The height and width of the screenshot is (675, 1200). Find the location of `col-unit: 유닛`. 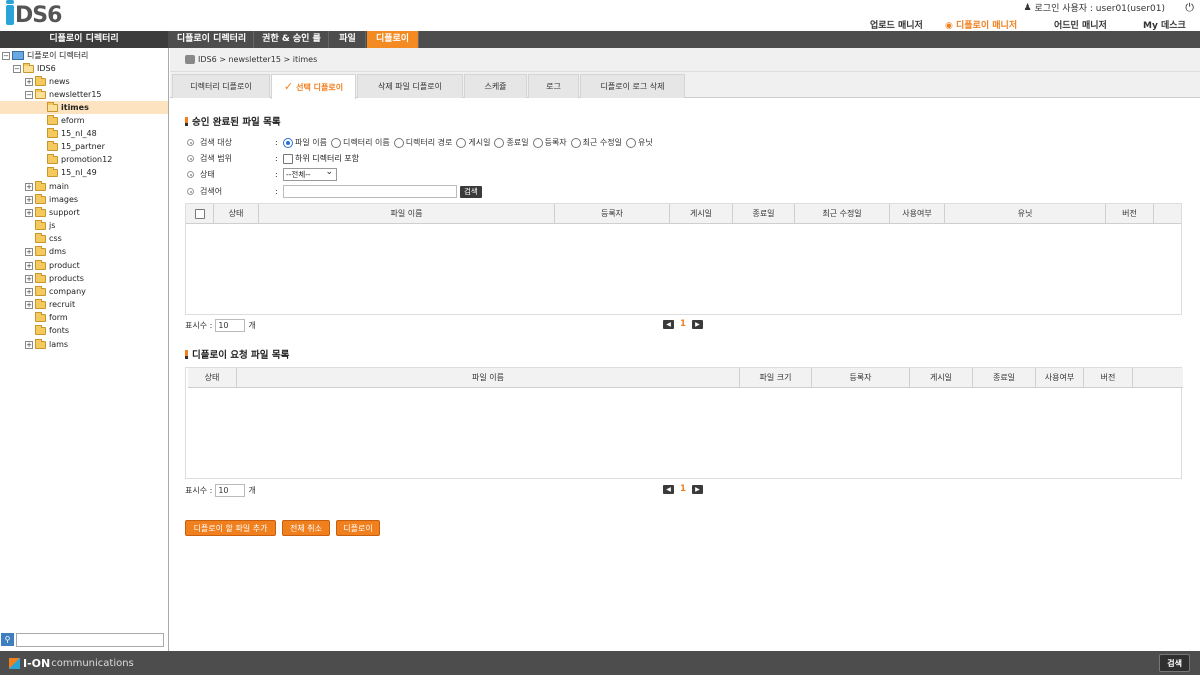

col-unit: 유닛 is located at coordinates (1025, 214).